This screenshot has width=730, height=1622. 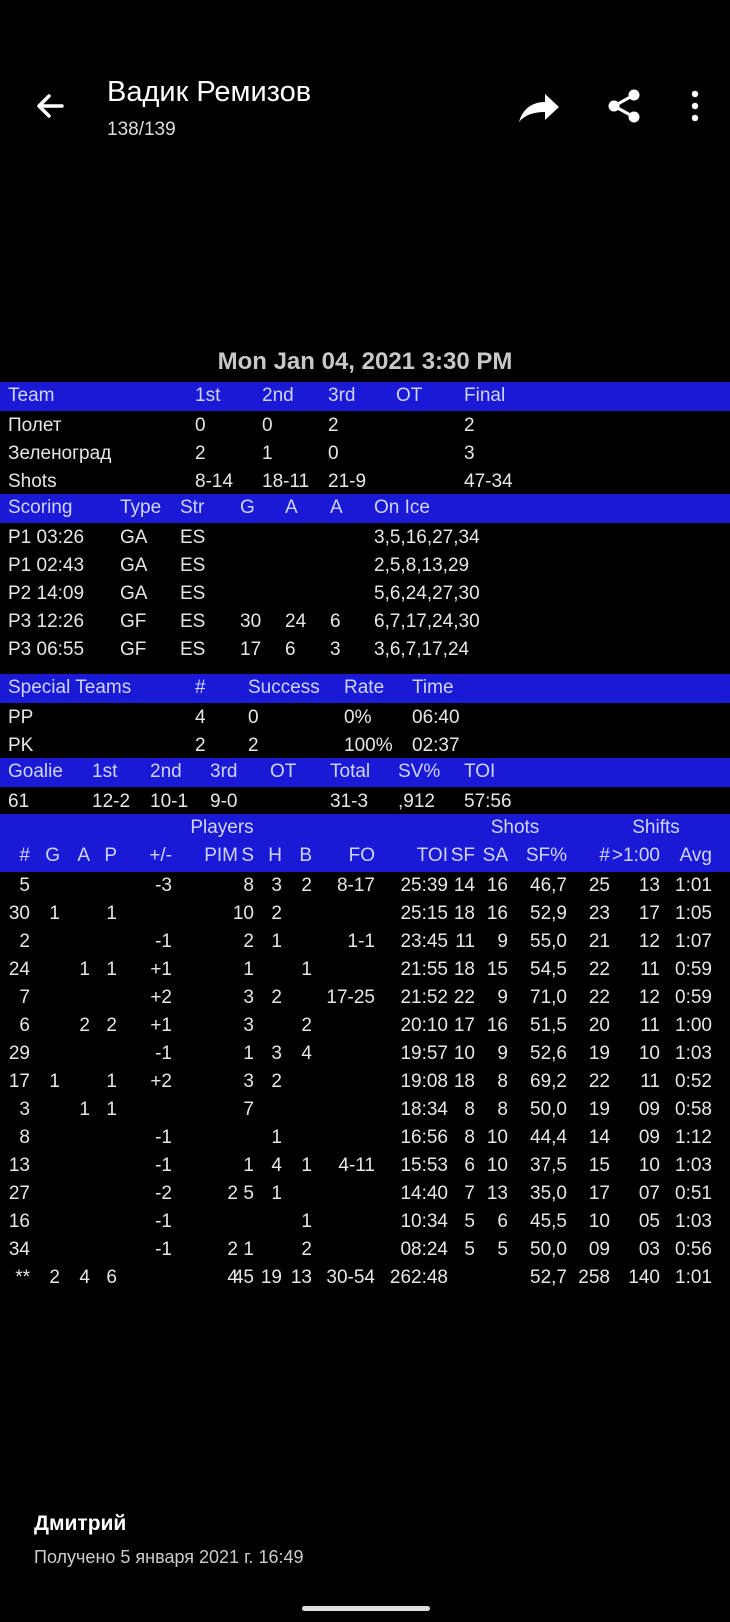 I want to click on players-header-cell: P, so click(x=110, y=855).